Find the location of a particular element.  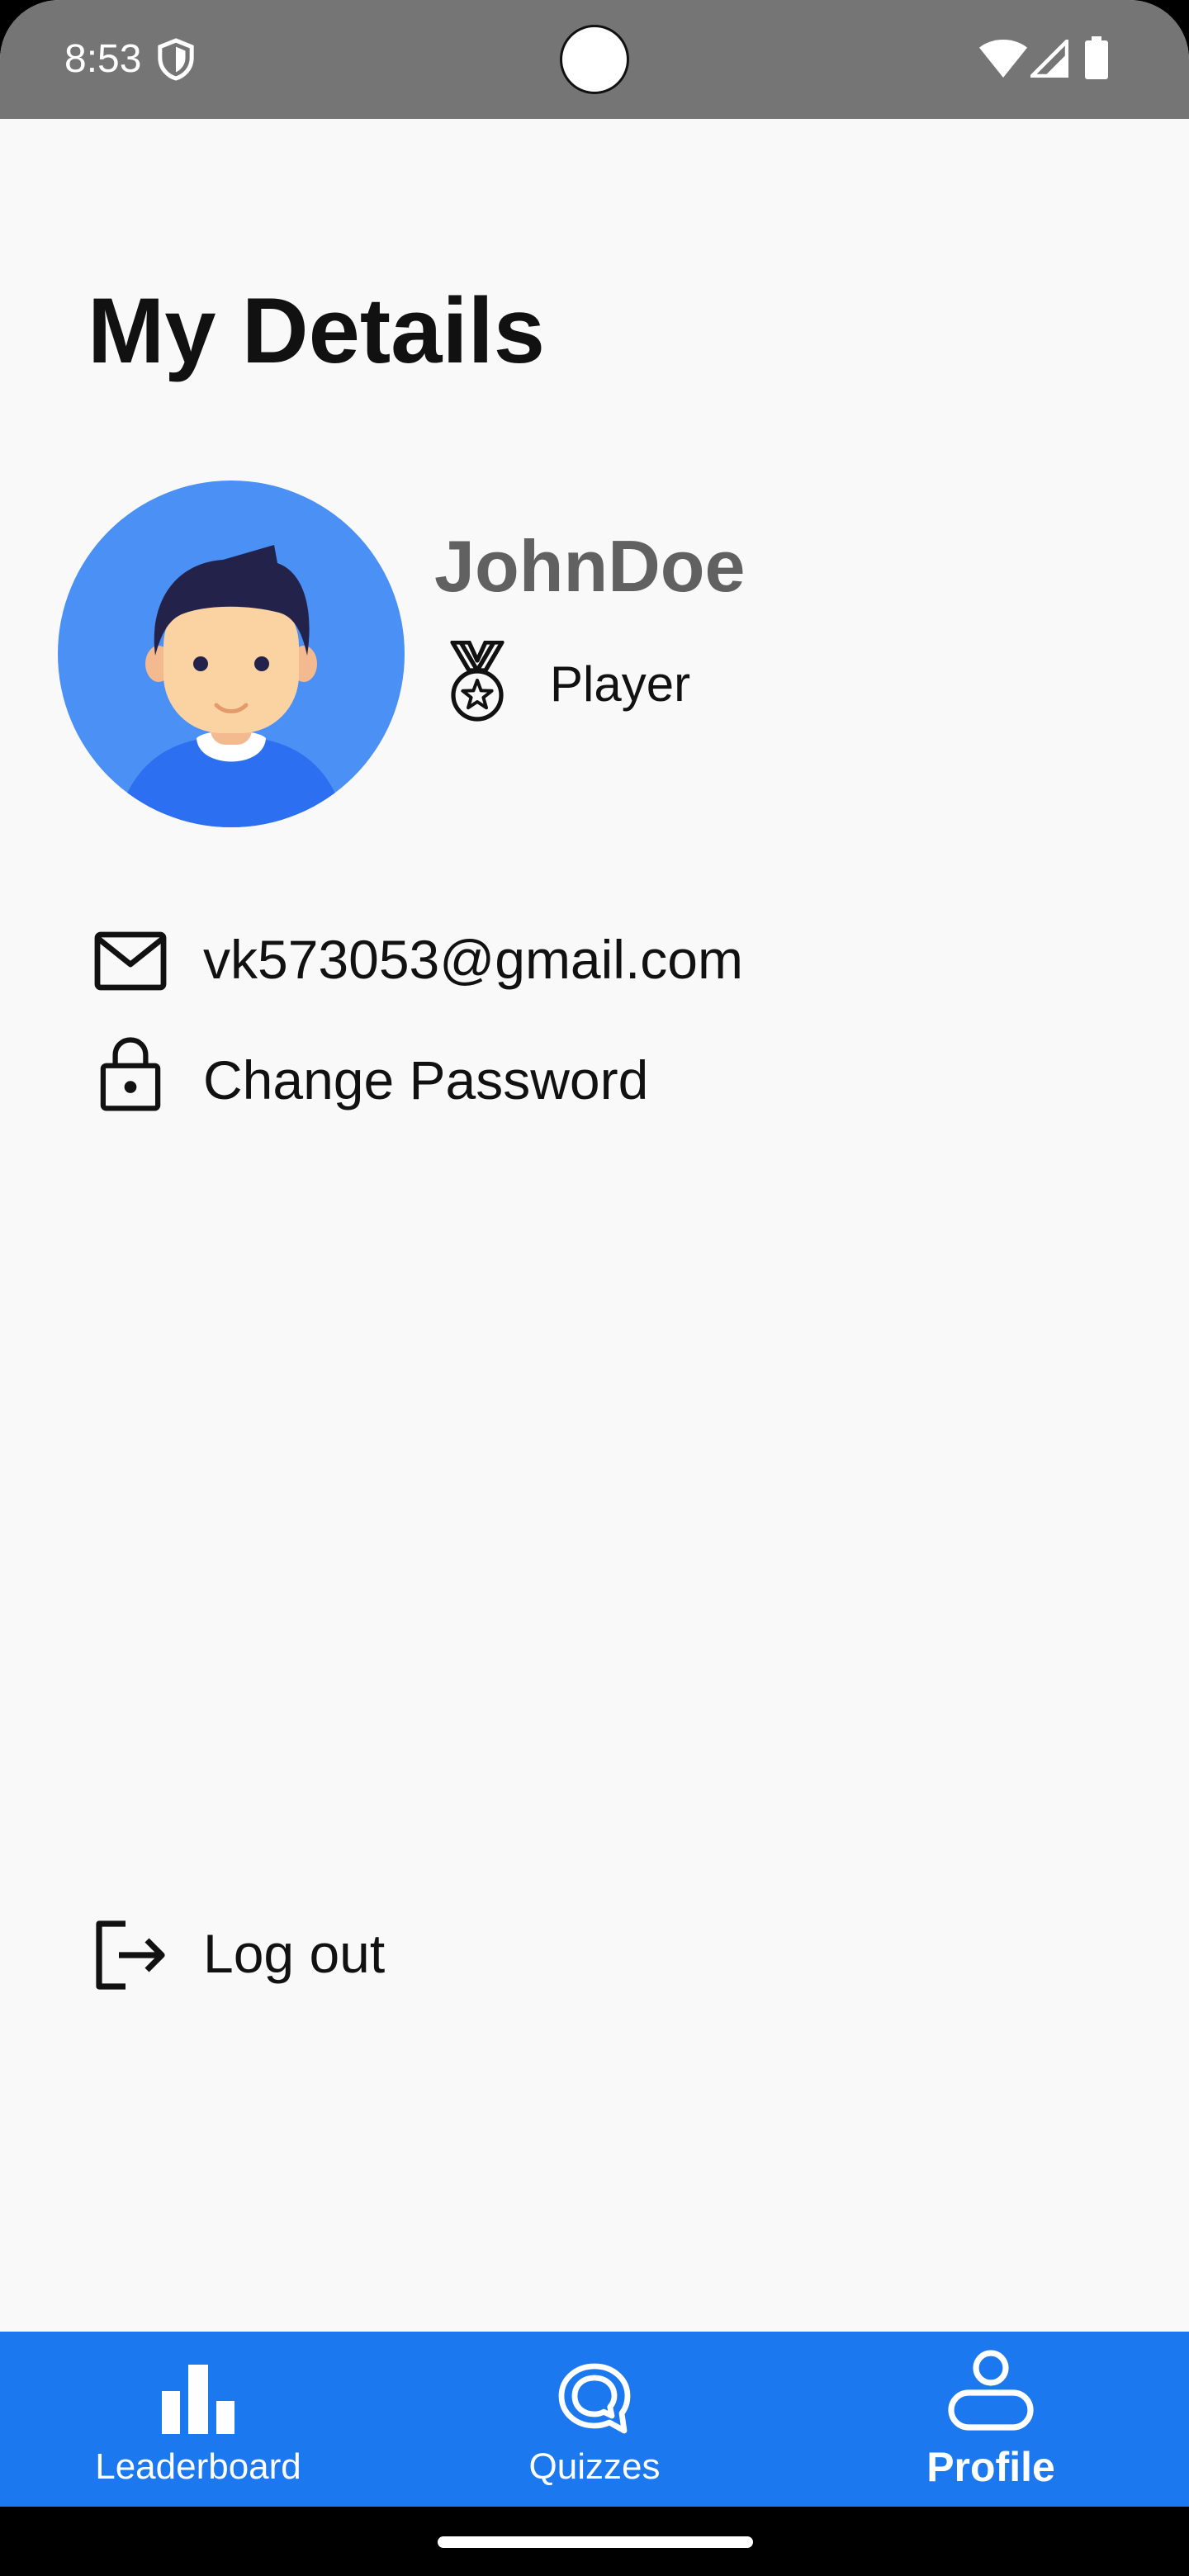

mail-icon is located at coordinates (130, 961).